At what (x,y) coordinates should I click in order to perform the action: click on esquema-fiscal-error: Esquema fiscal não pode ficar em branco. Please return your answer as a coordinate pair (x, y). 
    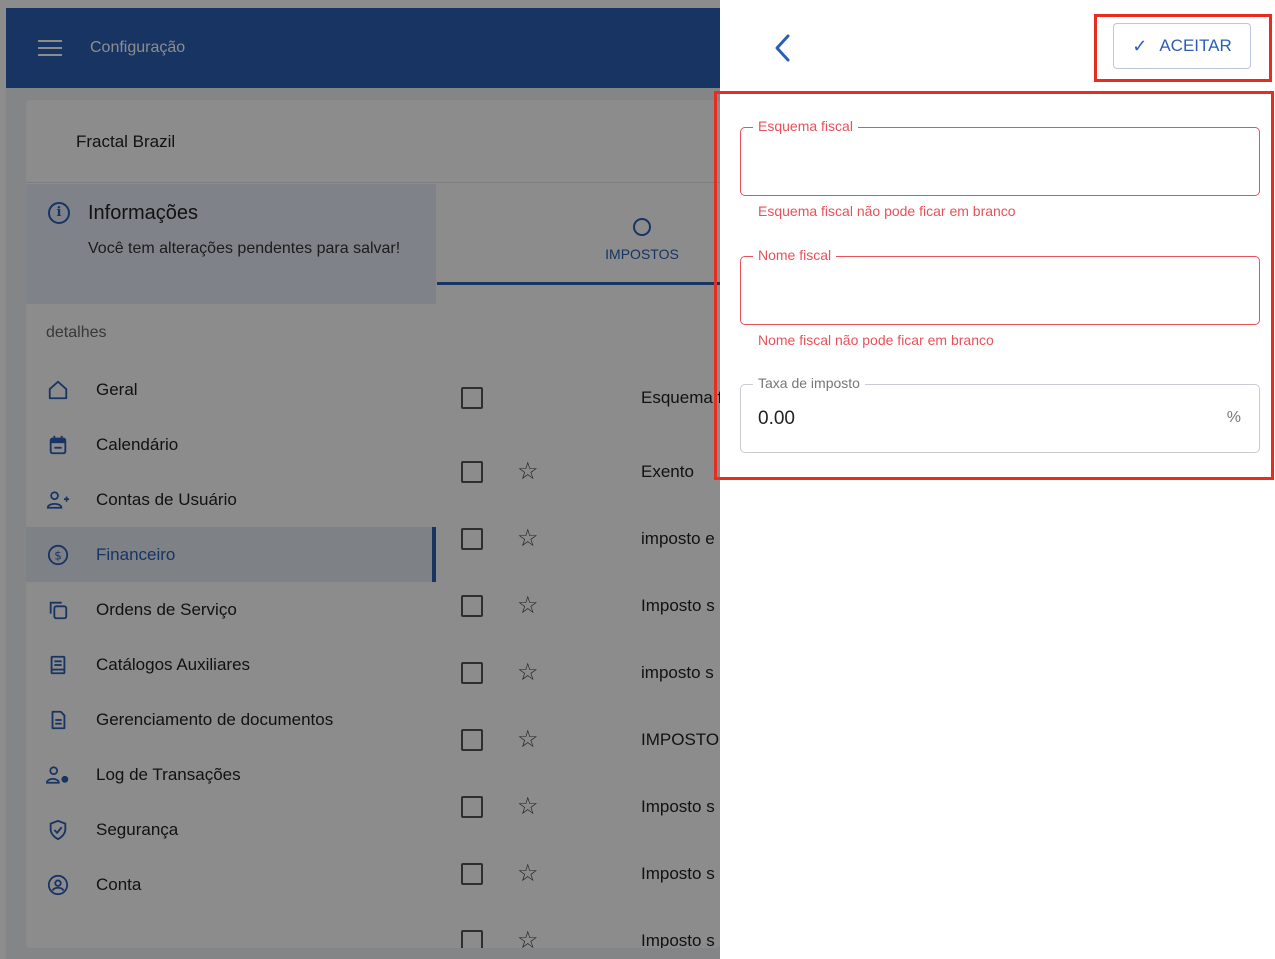
    Looking at the image, I should click on (887, 211).